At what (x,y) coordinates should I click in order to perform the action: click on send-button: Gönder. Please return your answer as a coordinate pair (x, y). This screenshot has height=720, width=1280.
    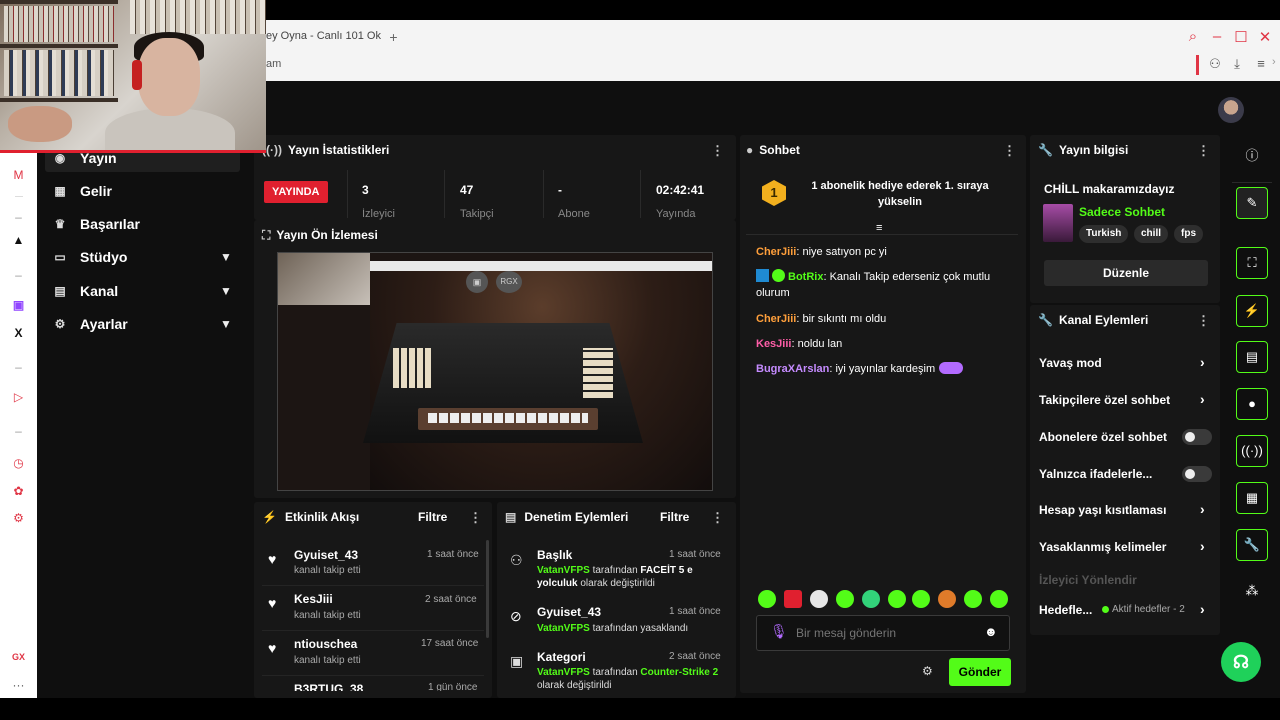
    Looking at the image, I should click on (980, 672).